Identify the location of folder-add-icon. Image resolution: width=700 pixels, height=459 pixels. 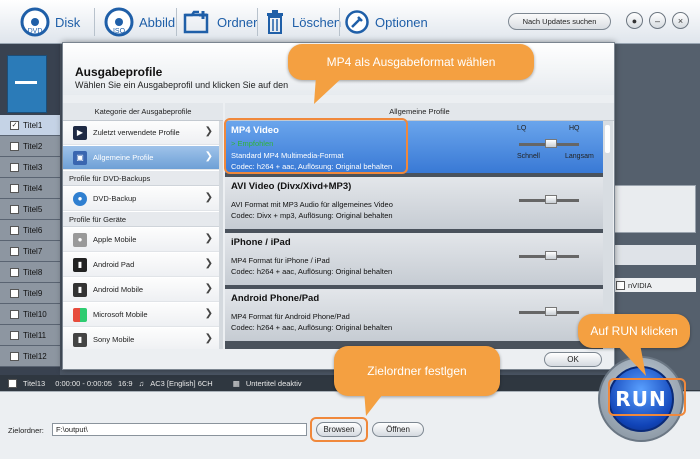
(197, 22).